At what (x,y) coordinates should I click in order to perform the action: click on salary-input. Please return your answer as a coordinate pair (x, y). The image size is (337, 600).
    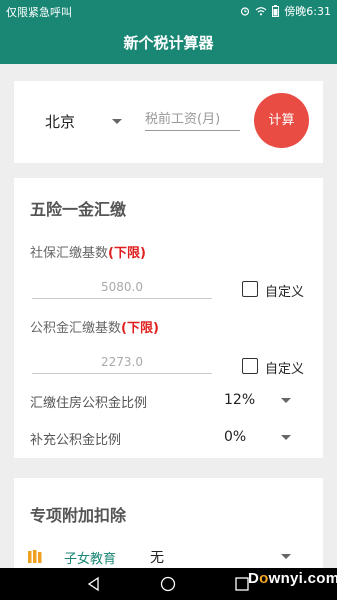
    Looking at the image, I should click on (192, 119).